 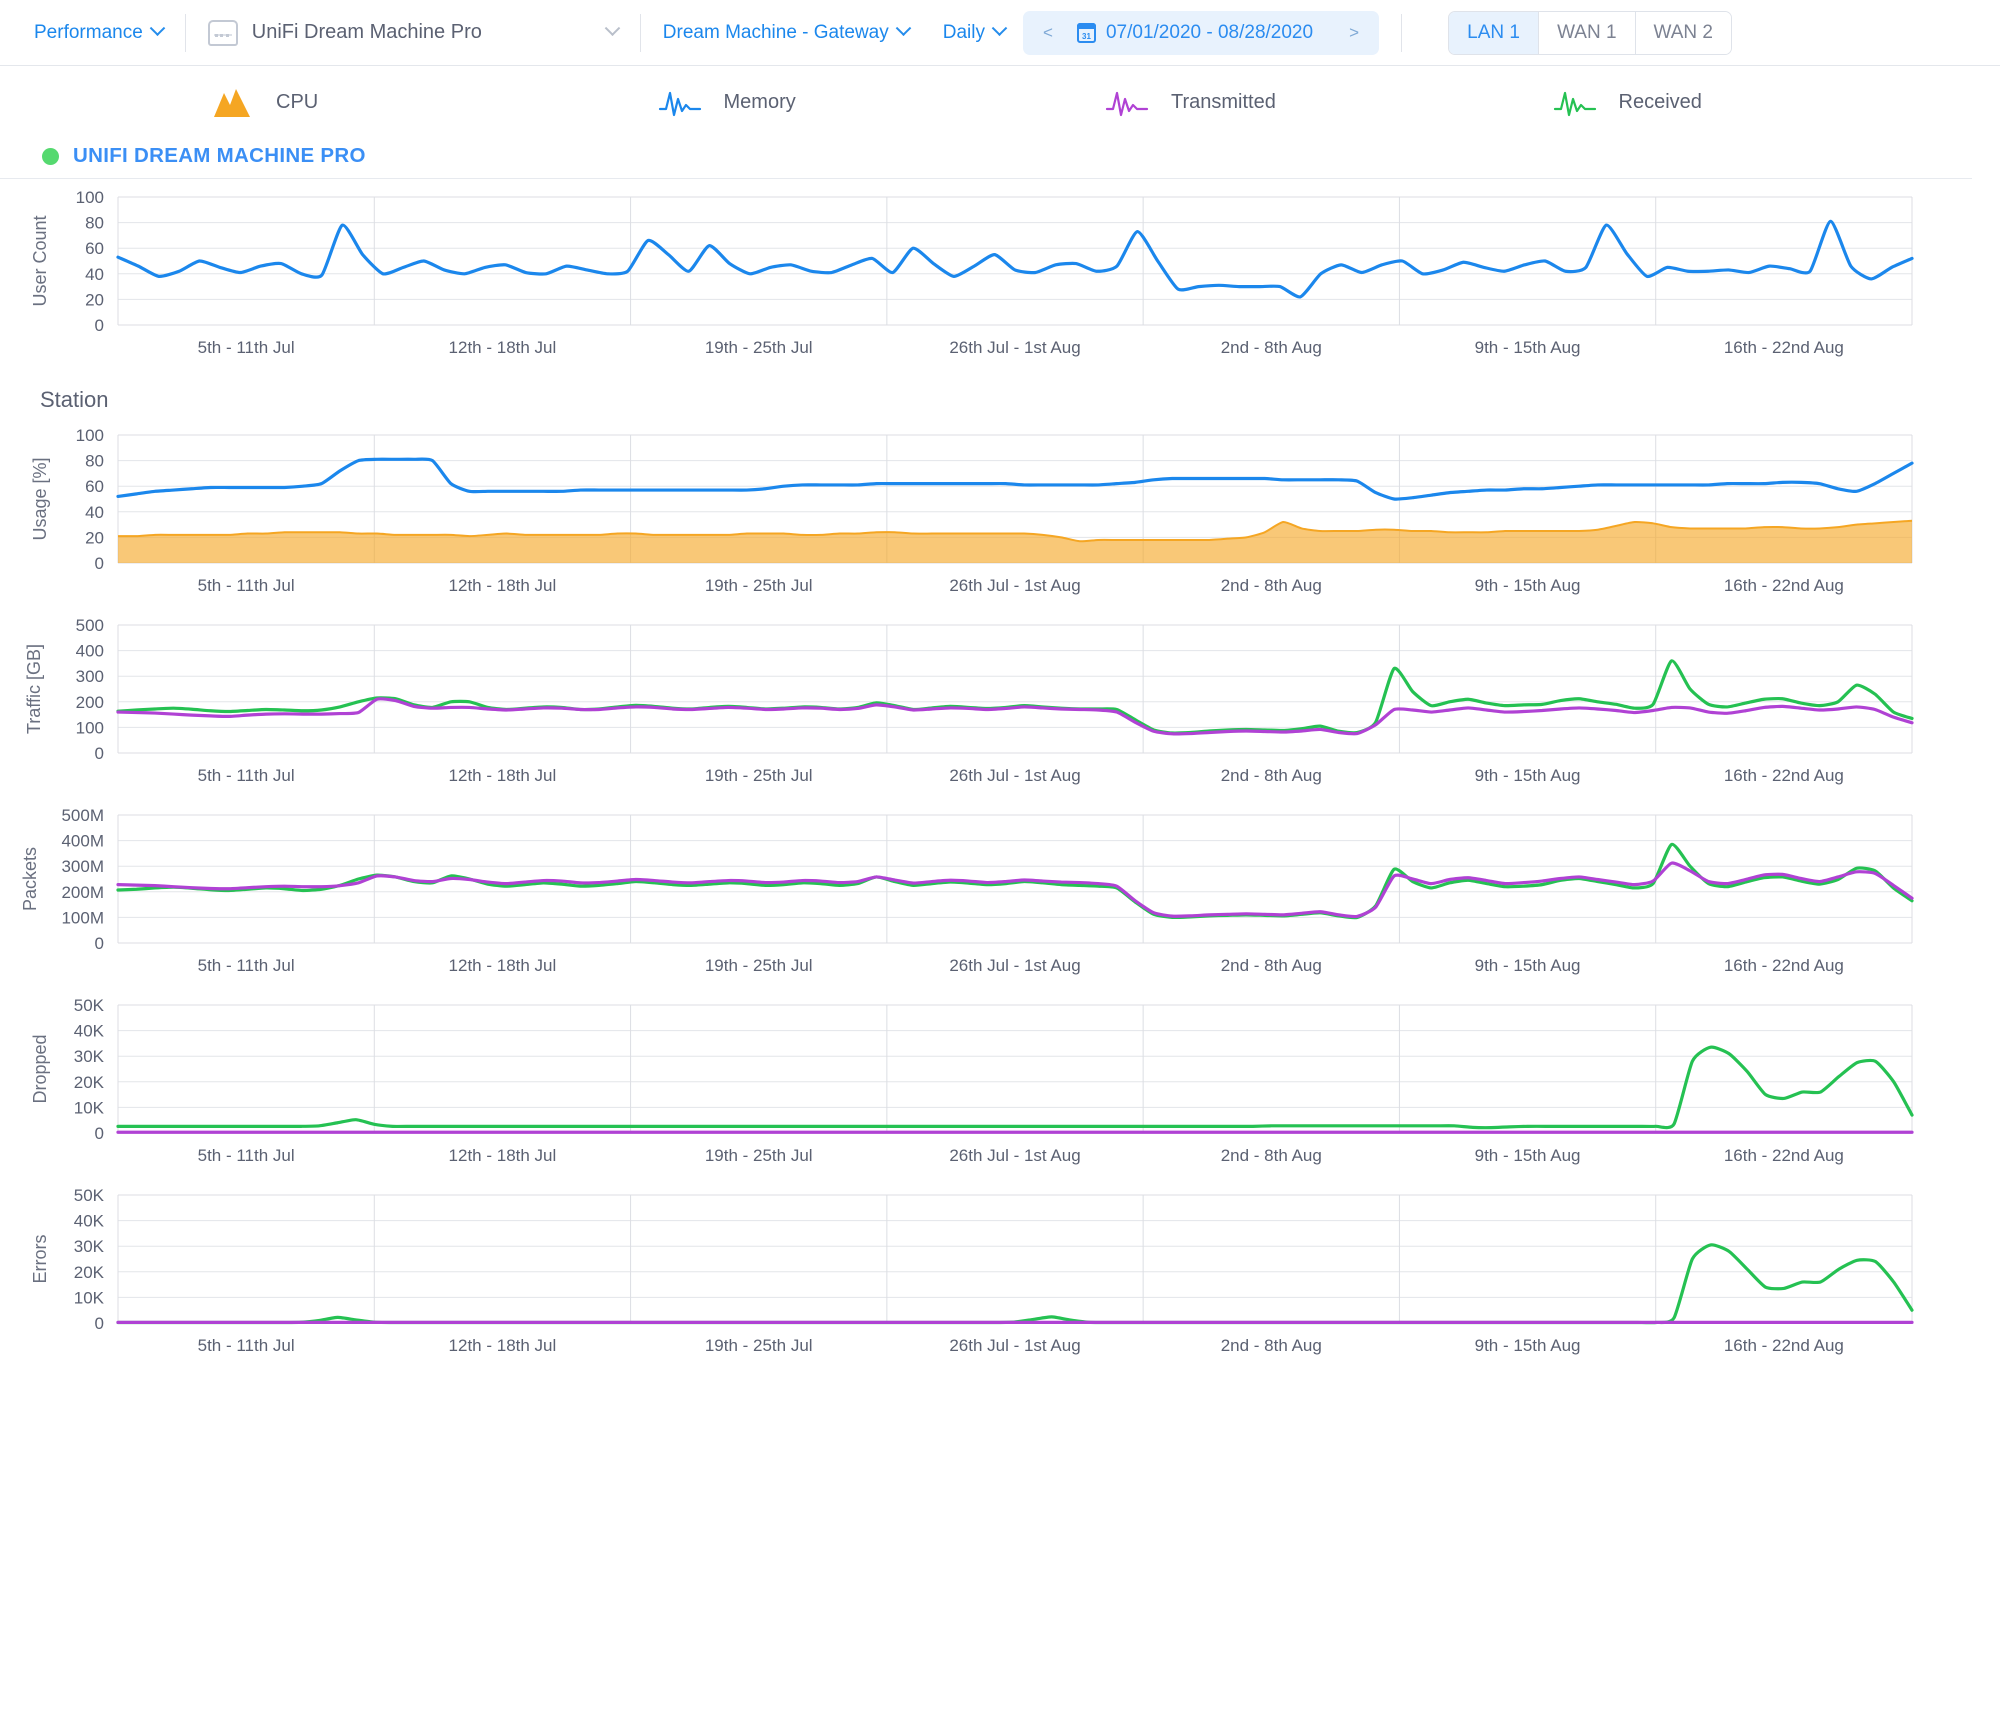 What do you see at coordinates (94, 299) in the screenshot?
I see `y-tick-label: 20` at bounding box center [94, 299].